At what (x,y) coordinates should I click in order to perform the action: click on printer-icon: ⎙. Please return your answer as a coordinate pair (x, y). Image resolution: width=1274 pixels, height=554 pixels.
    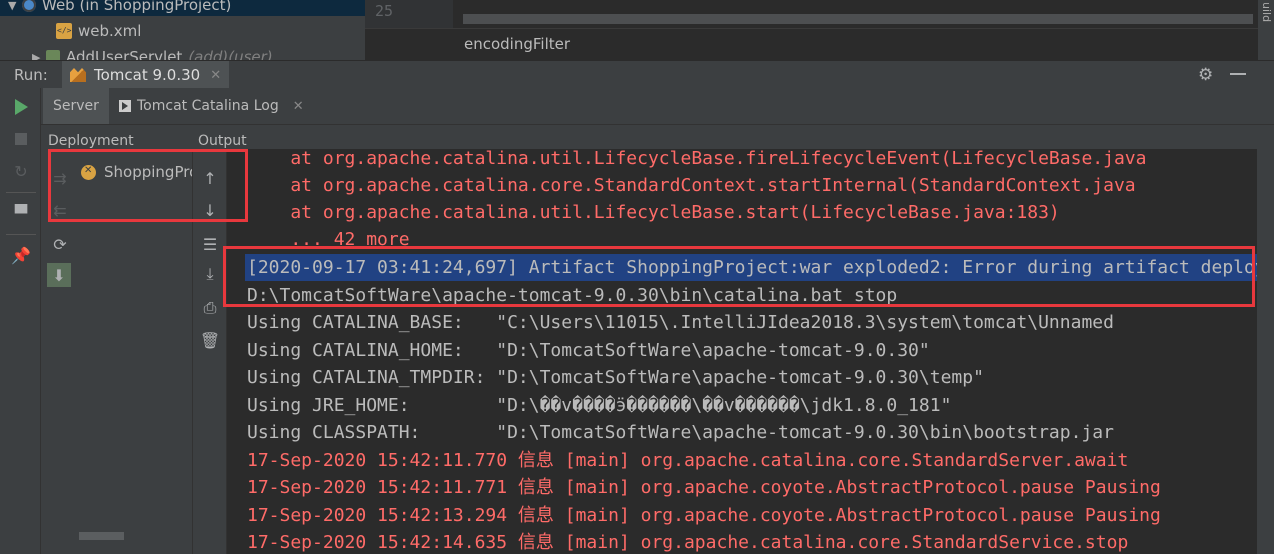
    Looking at the image, I should click on (210, 307).